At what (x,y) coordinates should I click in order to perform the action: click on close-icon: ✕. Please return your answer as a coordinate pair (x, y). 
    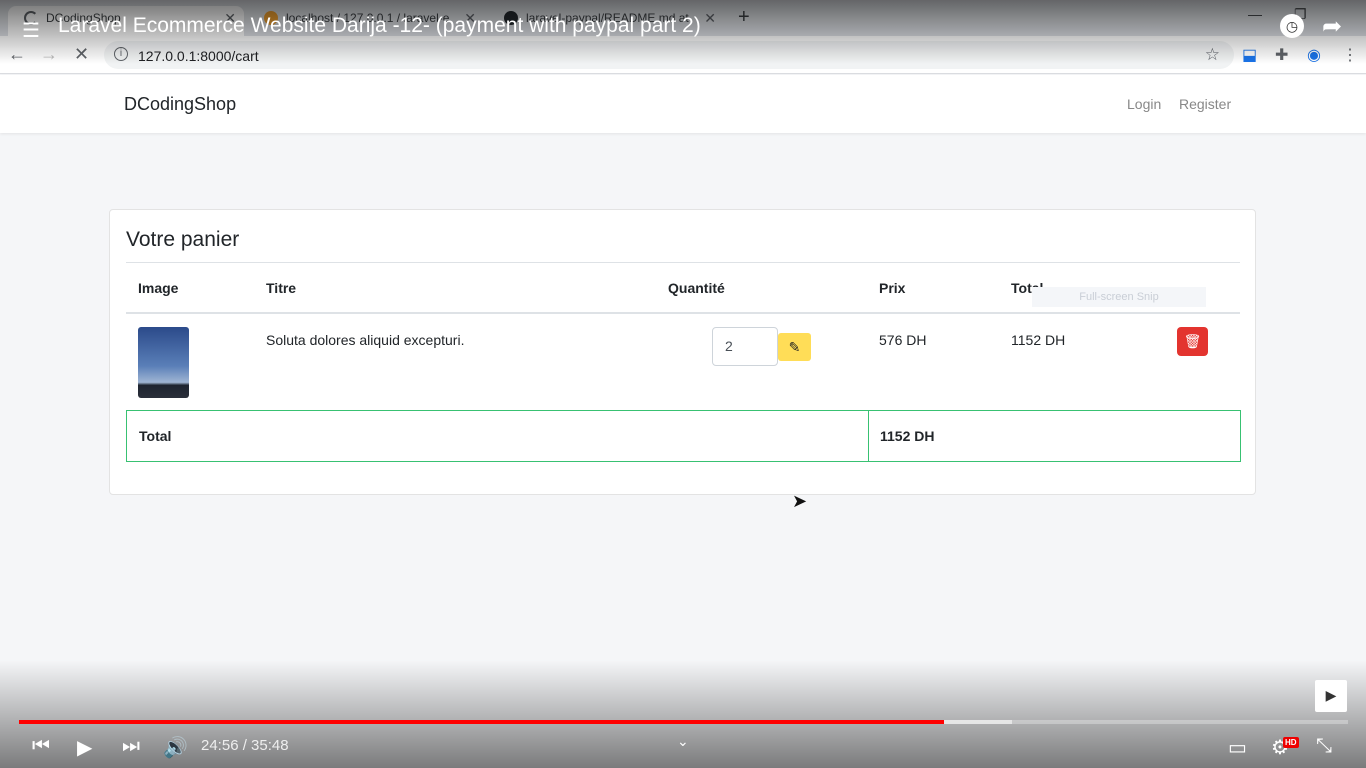
    Looking at the image, I should click on (710, 18).